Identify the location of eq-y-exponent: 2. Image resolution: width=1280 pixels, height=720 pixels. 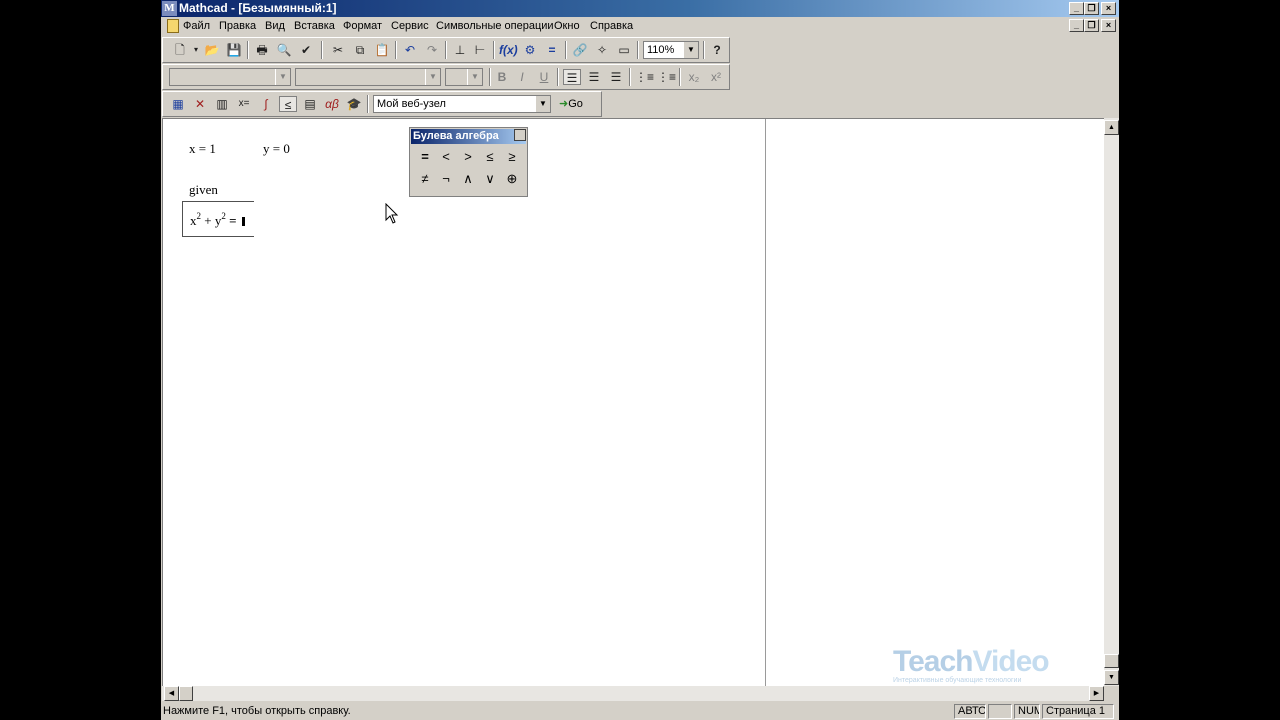
(223, 216).